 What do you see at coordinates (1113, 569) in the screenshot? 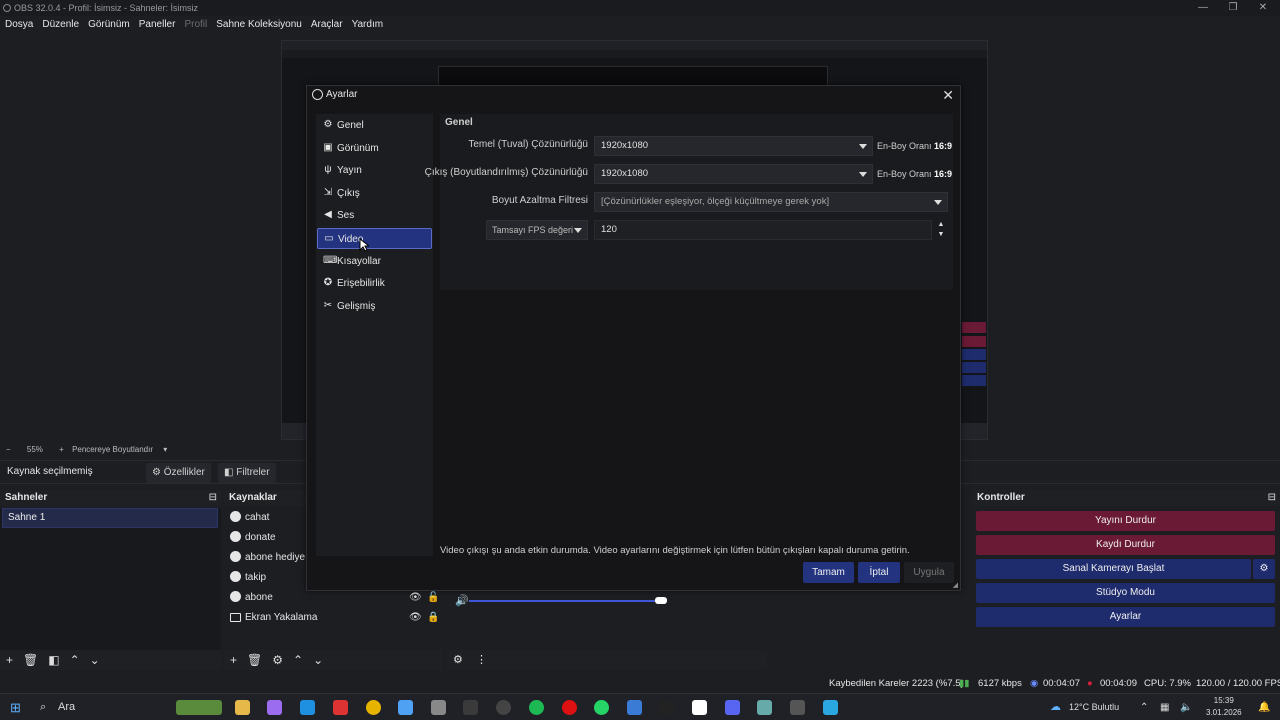
I see `start-virtual-camera-button: Sanal Kamerayı Başlat` at bounding box center [1113, 569].